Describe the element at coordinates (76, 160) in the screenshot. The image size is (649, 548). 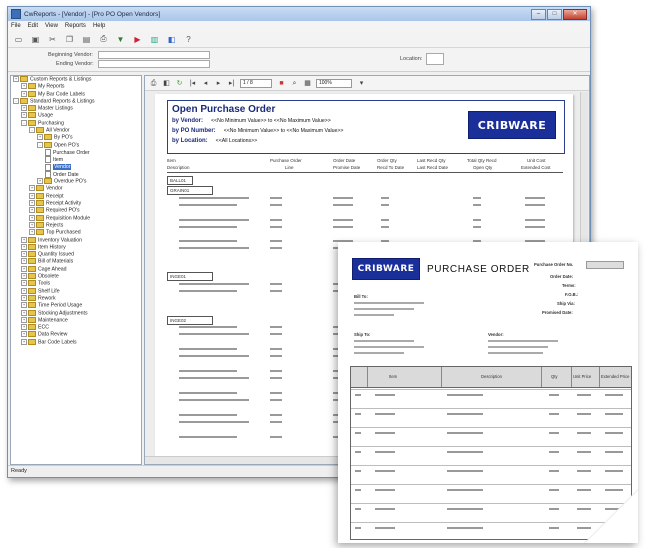
I see `tree-node: Item` at that location.